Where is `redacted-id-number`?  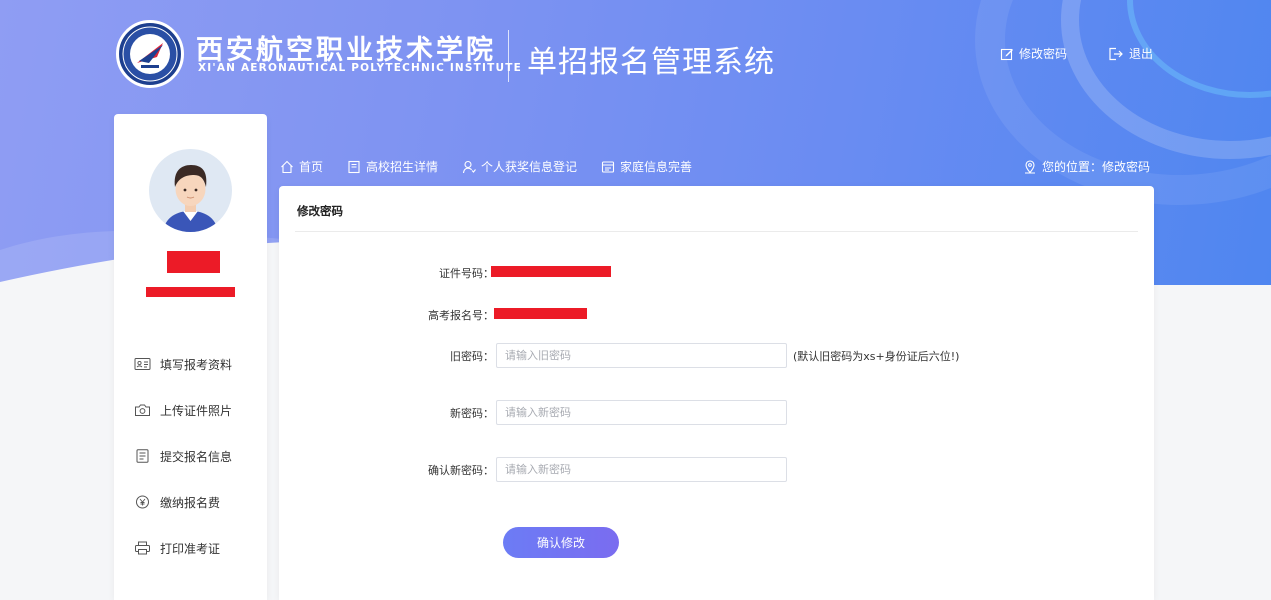
redacted-id-number is located at coordinates (551, 271).